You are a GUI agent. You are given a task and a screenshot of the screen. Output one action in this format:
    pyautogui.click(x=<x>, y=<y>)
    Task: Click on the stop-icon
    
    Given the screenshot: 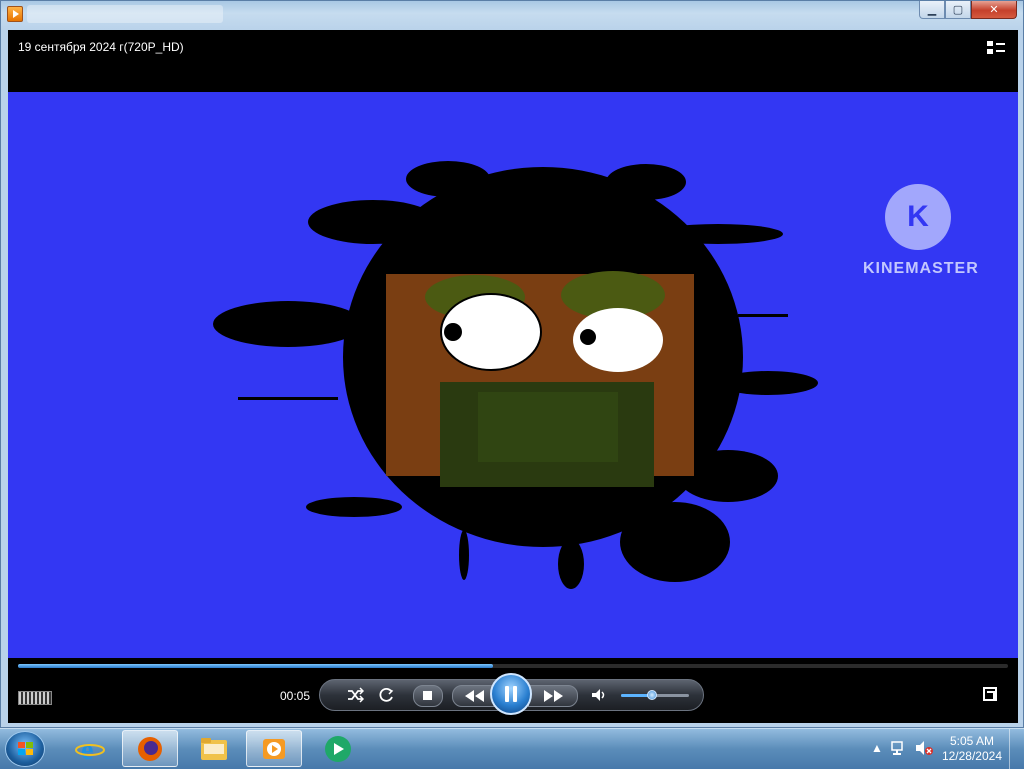 What is the action you would take?
    pyautogui.click(x=427, y=695)
    